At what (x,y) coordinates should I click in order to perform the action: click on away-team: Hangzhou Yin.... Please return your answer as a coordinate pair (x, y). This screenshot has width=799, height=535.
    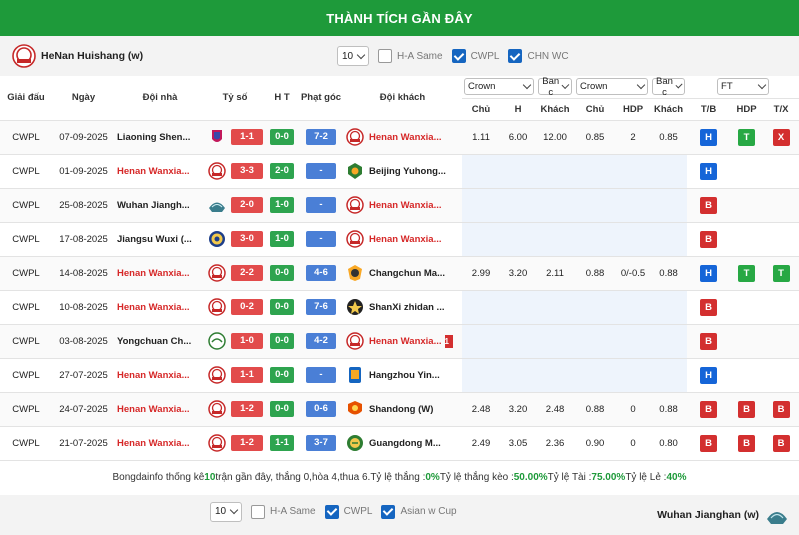
    Looking at the image, I should click on (414, 375).